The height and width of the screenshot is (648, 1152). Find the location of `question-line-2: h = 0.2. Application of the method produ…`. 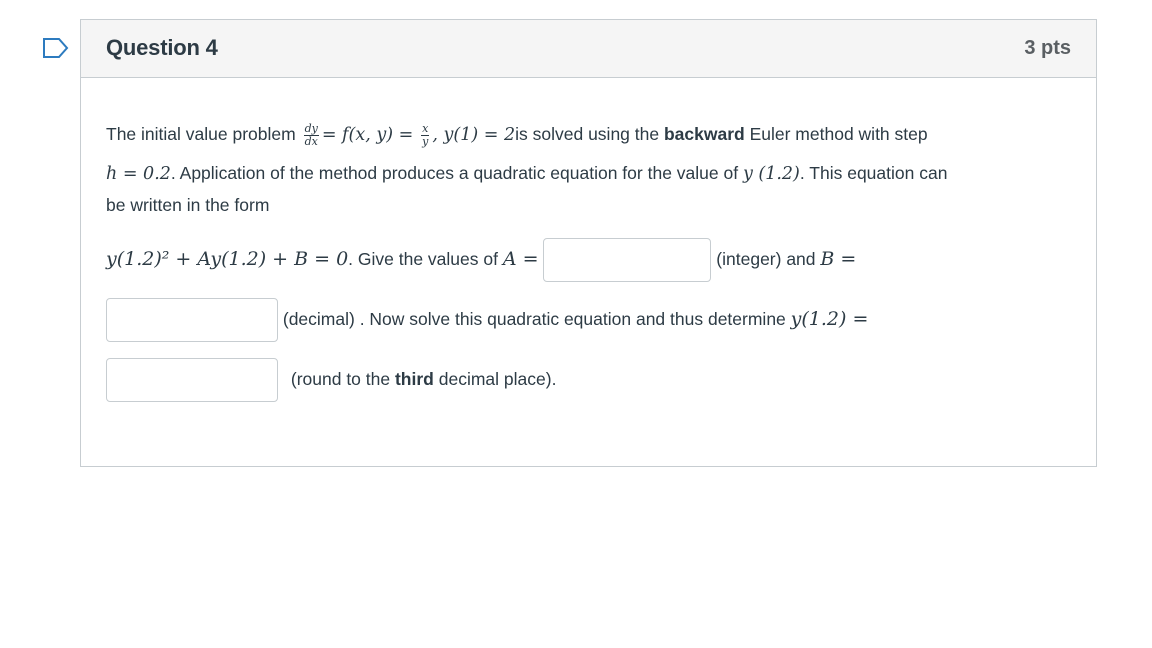

question-line-2: h = 0.2. Application of the method produ… is located at coordinates (527, 173).